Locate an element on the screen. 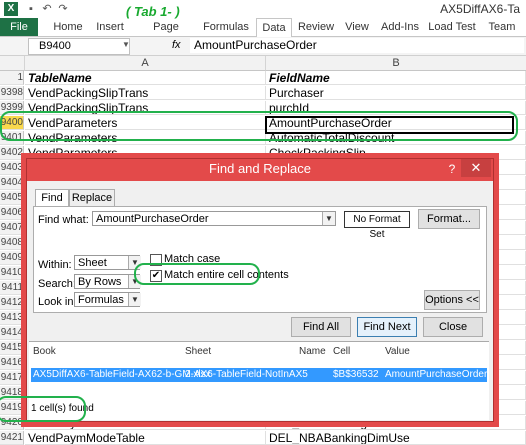 The height and width of the screenshot is (445, 526). checkbox-highlight-annotation is located at coordinates (197, 274).